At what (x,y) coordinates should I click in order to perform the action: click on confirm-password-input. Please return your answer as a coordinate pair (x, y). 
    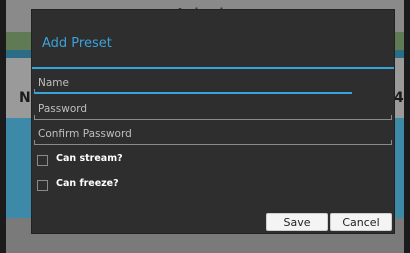
    Looking at the image, I should click on (213, 134).